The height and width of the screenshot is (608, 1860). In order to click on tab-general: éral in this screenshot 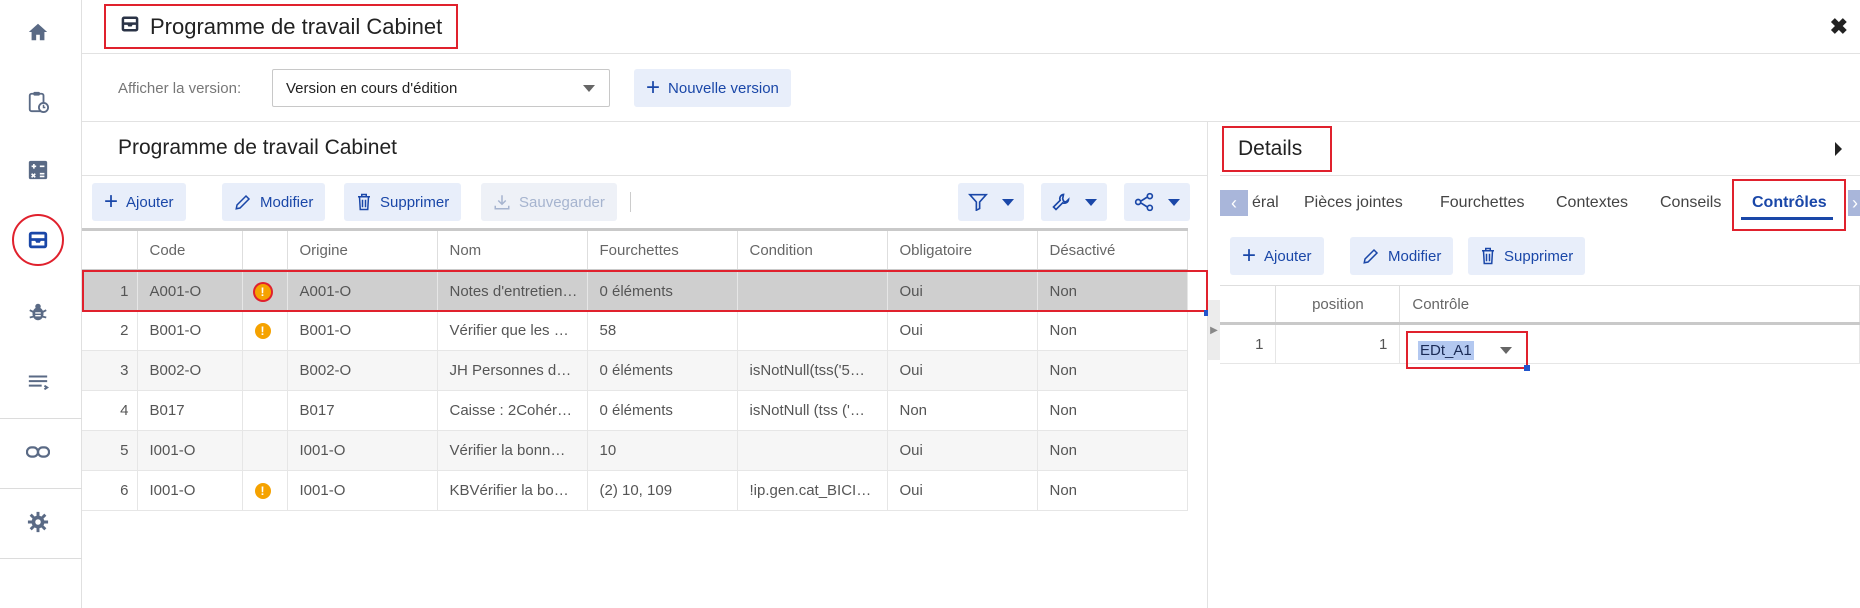, I will do `click(1265, 203)`.